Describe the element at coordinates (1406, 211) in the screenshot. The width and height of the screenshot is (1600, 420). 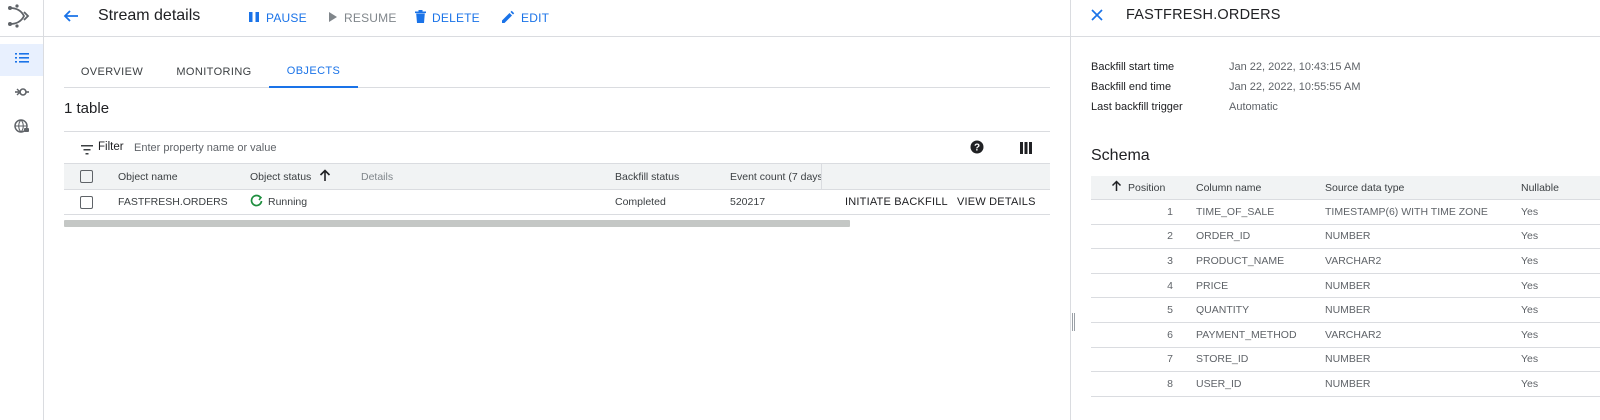
I see `schema-data-type-cell: TIMESTAMP(6) WITH TIME ZONE` at that location.